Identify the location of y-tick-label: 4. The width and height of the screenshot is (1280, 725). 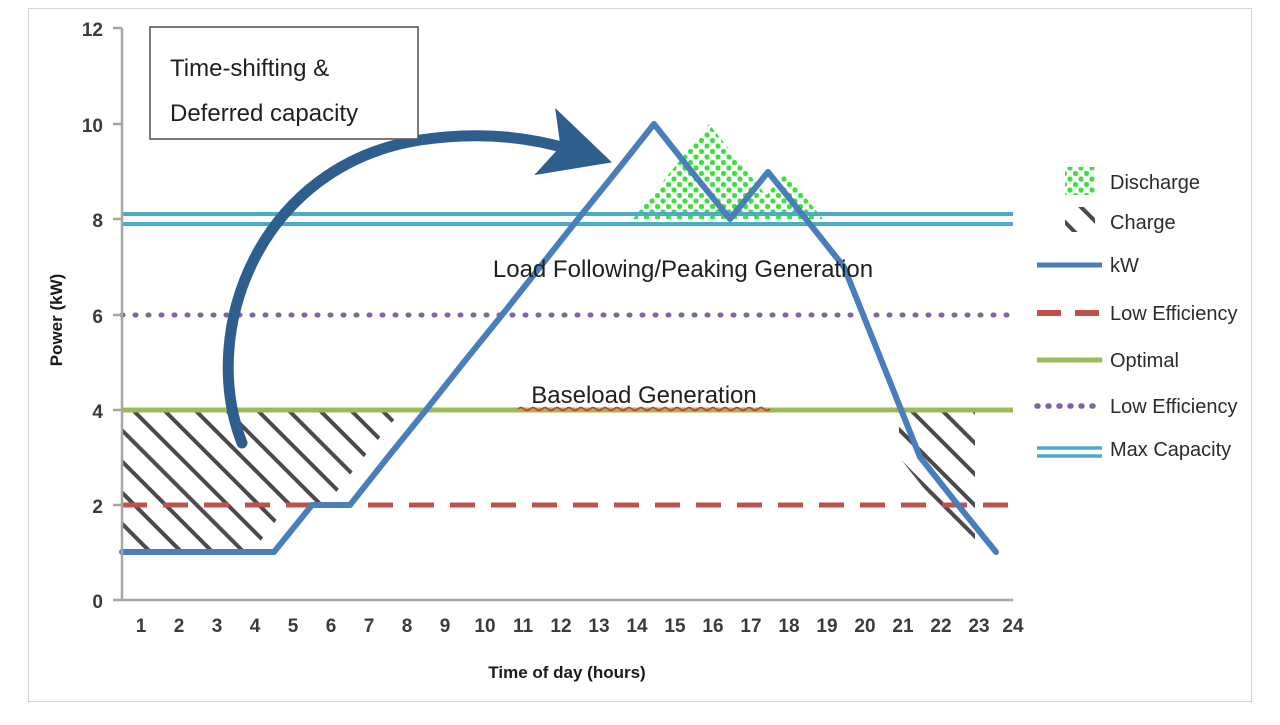
(97, 412).